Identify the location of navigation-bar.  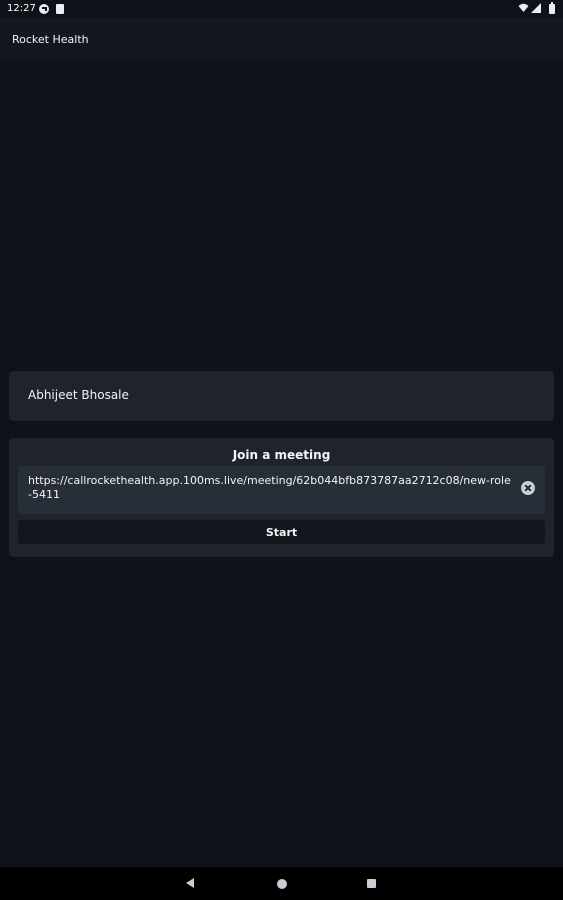
(281, 883).